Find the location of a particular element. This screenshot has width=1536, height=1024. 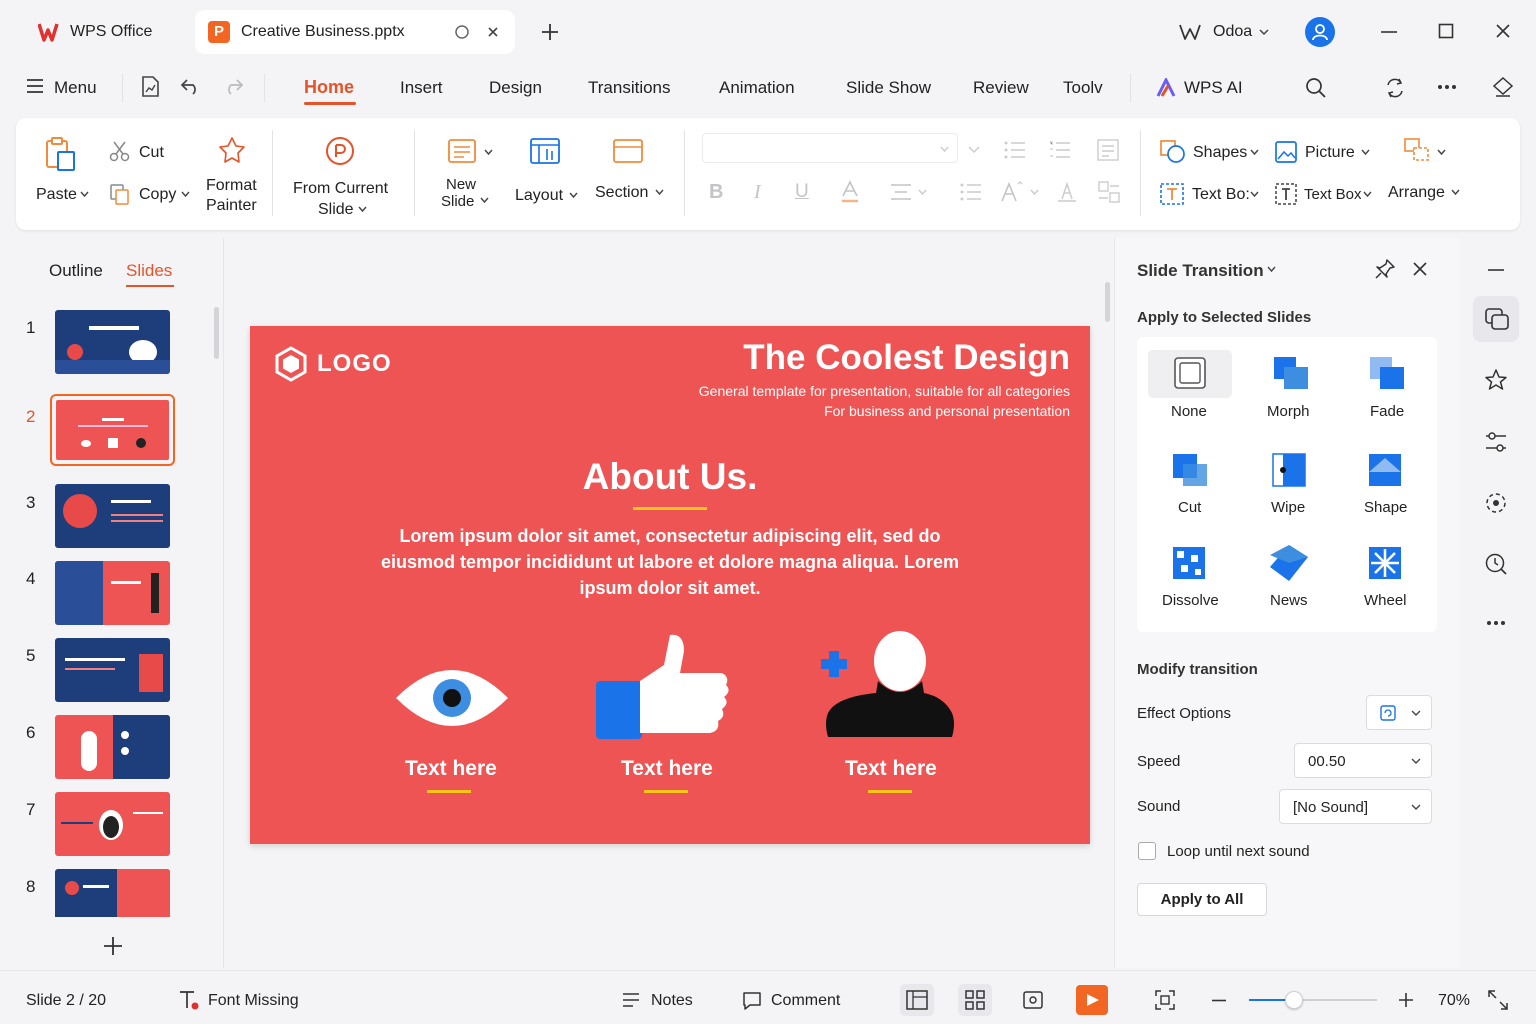

reading-view-icon is located at coordinates (1033, 1000).